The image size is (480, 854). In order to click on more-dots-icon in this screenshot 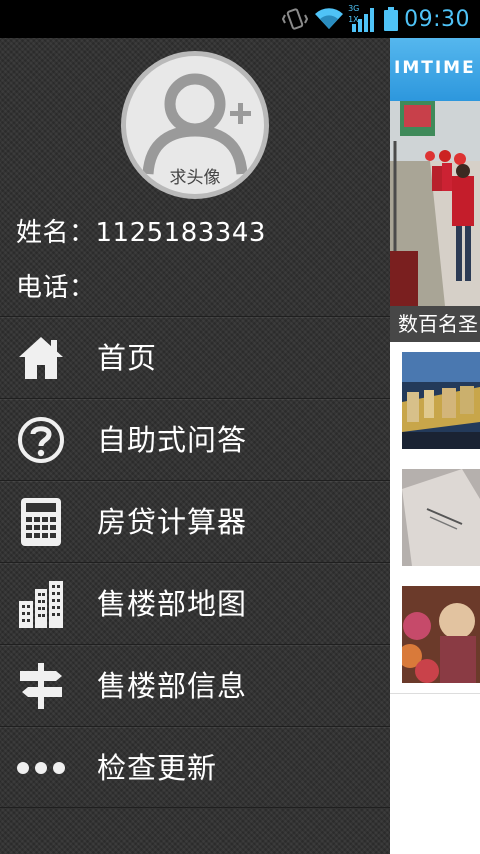, I will do `click(41, 768)`.